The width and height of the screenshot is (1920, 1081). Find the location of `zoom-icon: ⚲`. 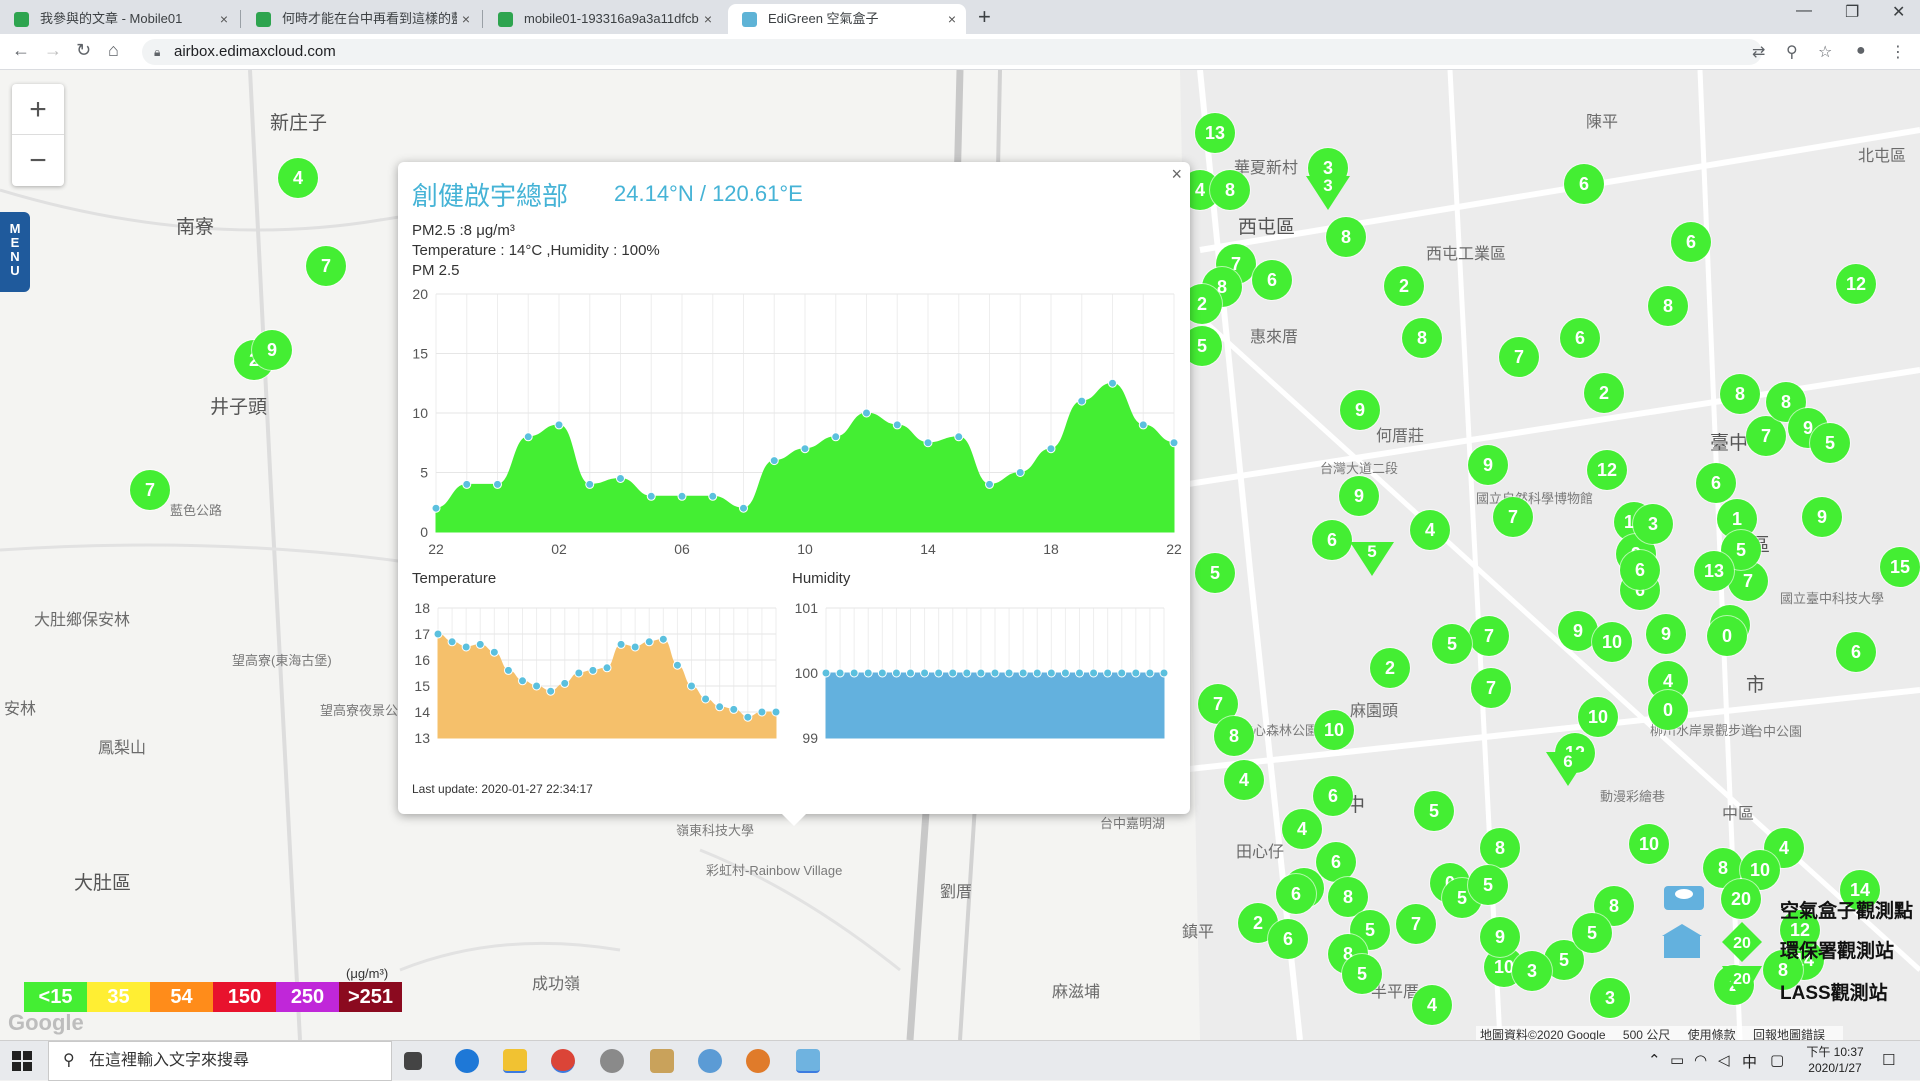

zoom-icon: ⚲ is located at coordinates (1792, 52).